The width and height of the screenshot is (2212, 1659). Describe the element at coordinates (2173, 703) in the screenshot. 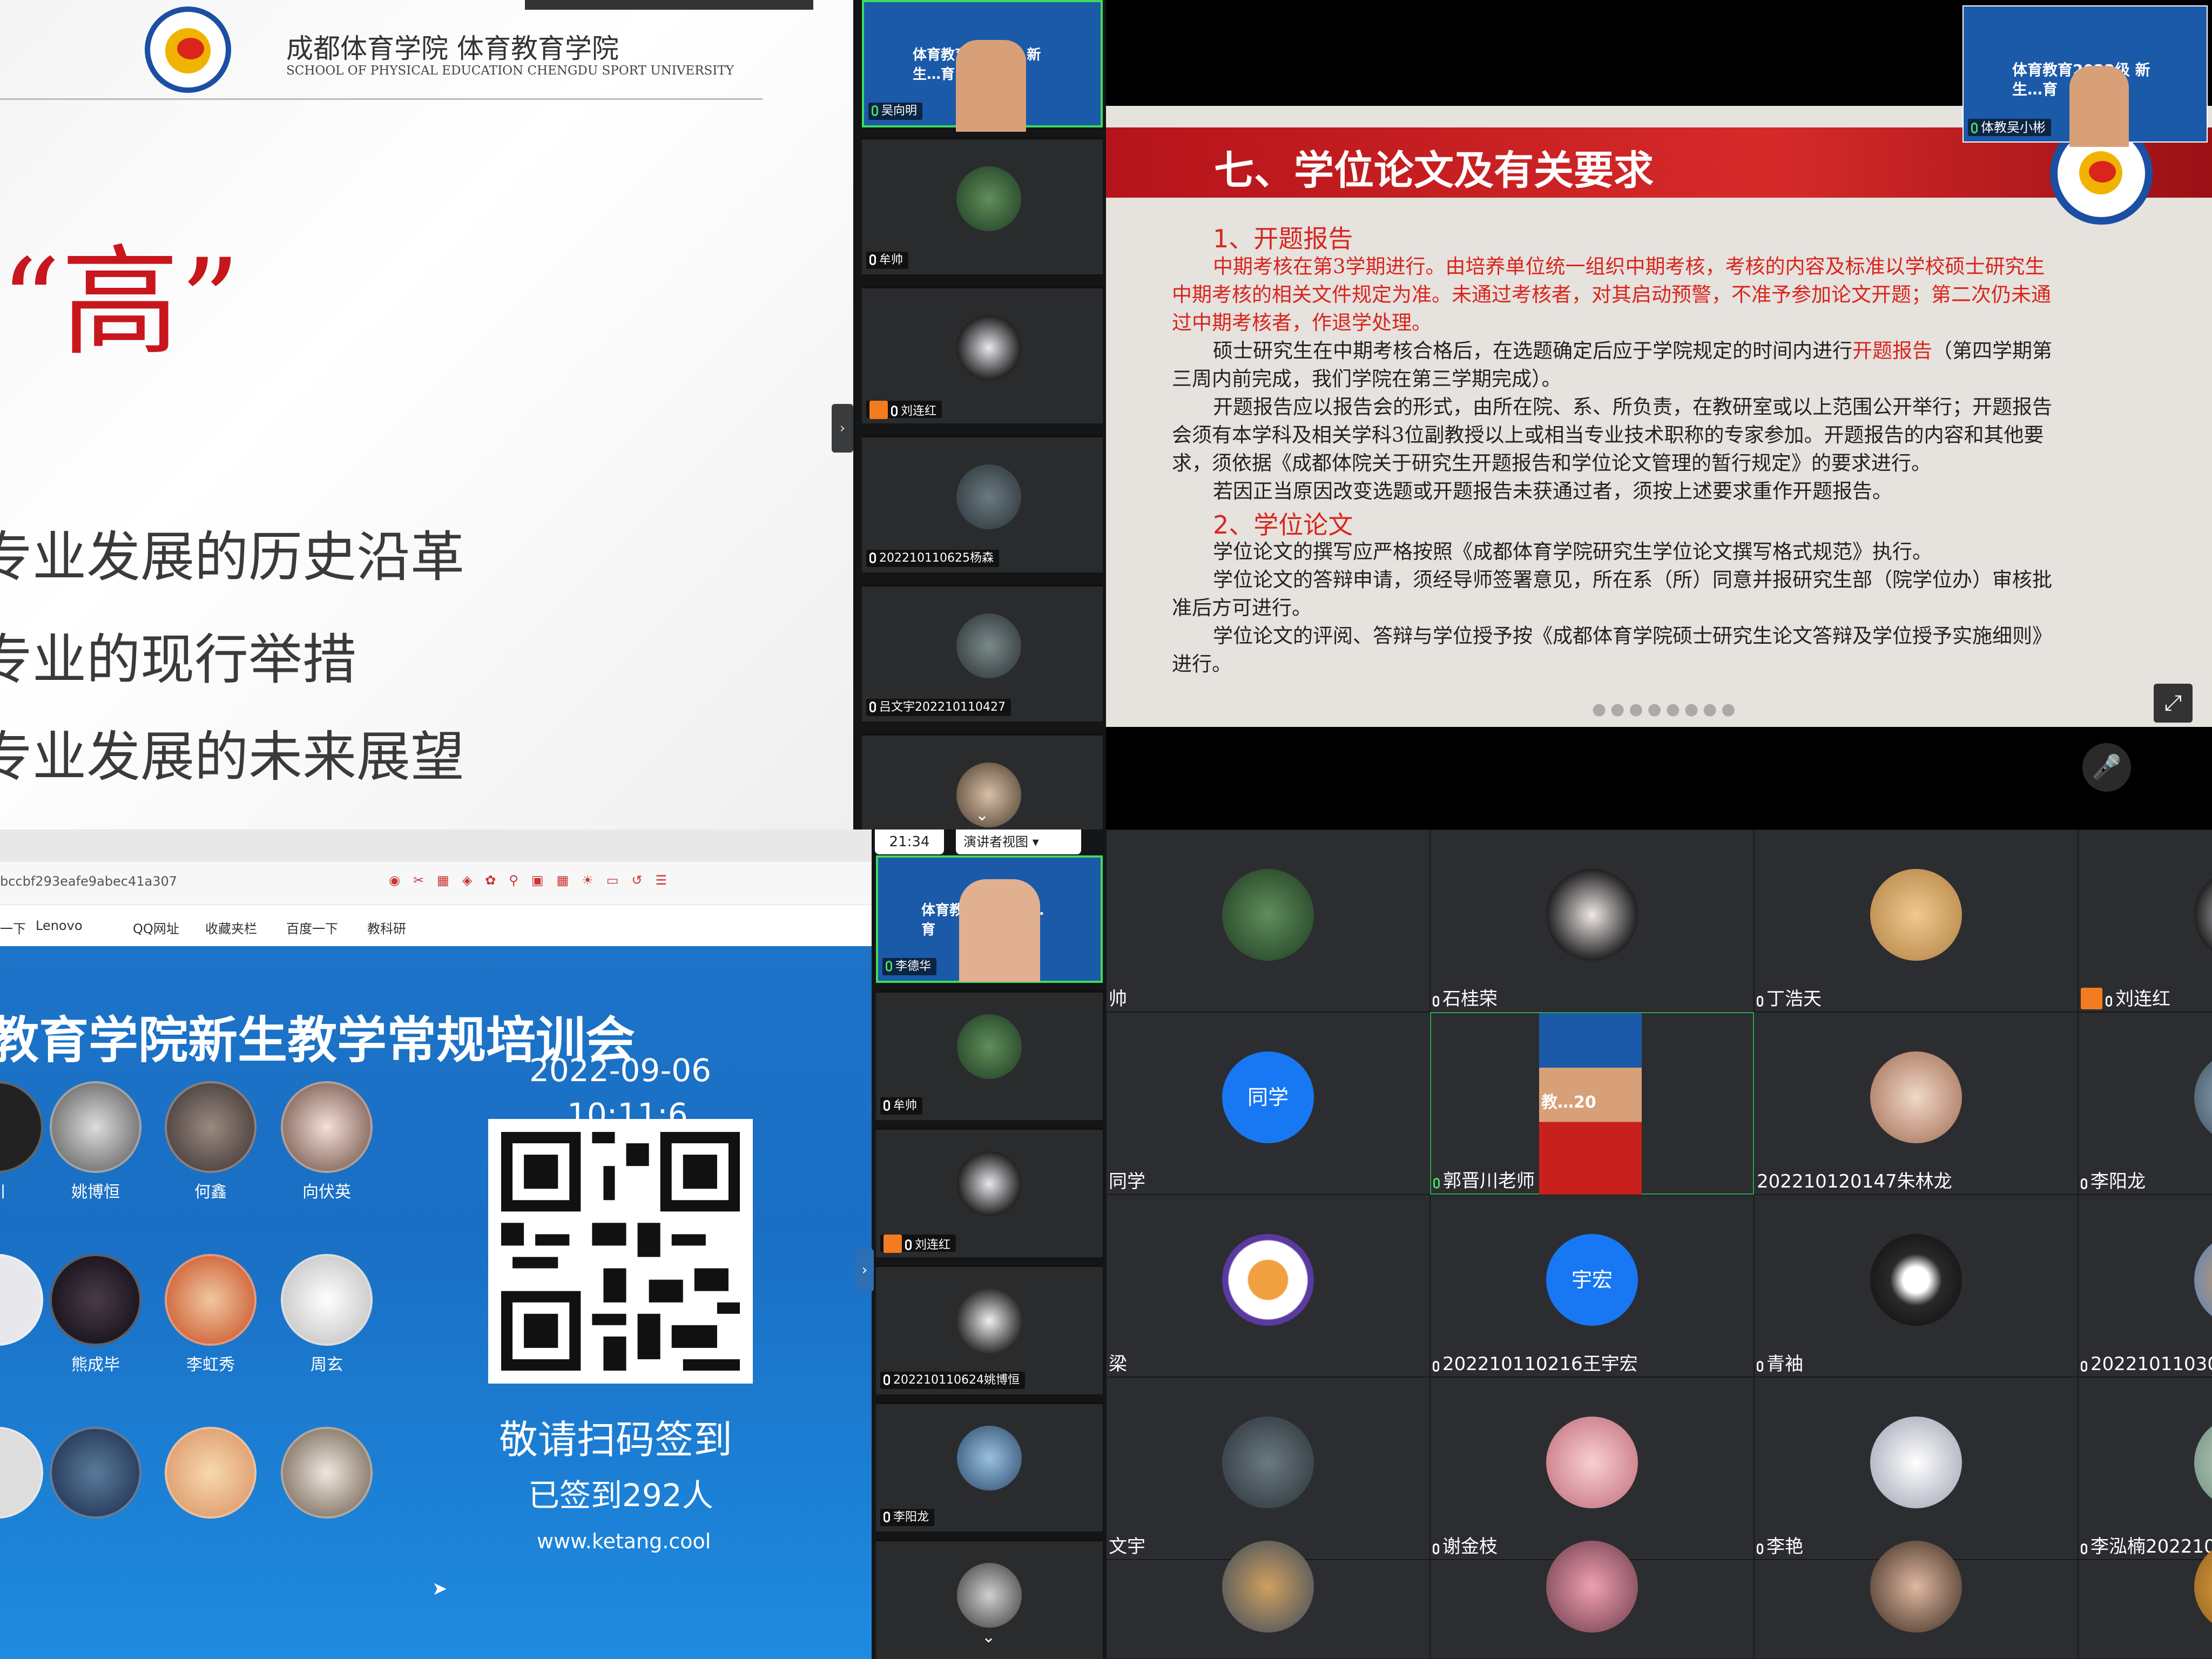

I see `fullscreen-icon: ⤢` at that location.